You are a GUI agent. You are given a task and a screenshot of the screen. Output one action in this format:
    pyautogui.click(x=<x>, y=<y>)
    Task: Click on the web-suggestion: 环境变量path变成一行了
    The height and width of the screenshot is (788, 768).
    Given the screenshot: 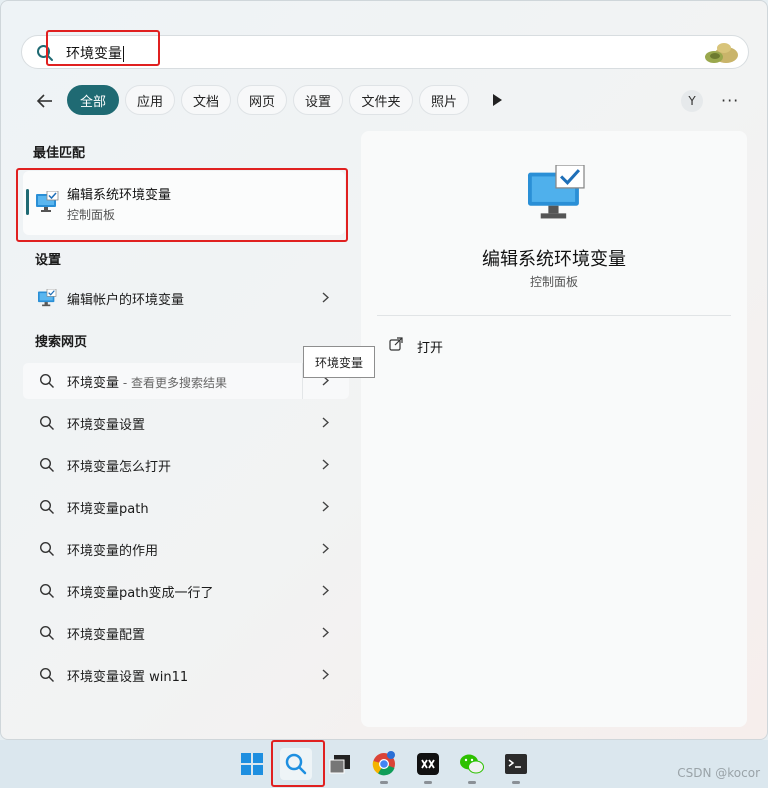 What is the action you would take?
    pyautogui.click(x=186, y=591)
    